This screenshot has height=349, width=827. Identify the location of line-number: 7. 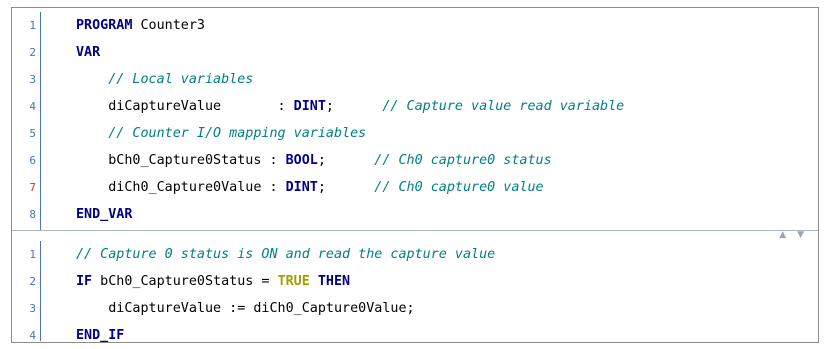
(32, 187).